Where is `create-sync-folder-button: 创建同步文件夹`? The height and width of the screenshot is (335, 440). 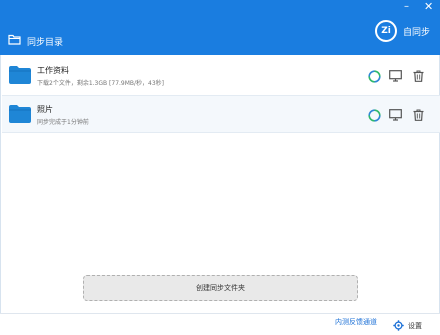
create-sync-folder-button: 创建同步文件夹 is located at coordinates (220, 288).